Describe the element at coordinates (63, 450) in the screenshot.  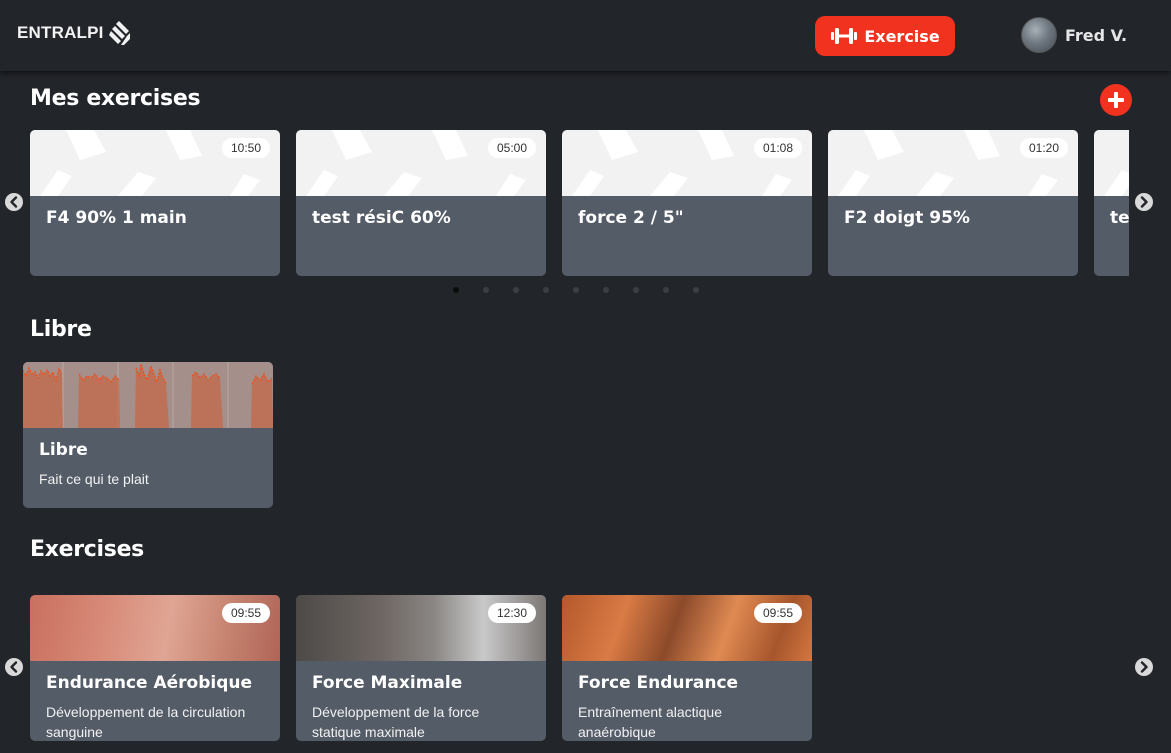
I see `card-title: Libre` at that location.